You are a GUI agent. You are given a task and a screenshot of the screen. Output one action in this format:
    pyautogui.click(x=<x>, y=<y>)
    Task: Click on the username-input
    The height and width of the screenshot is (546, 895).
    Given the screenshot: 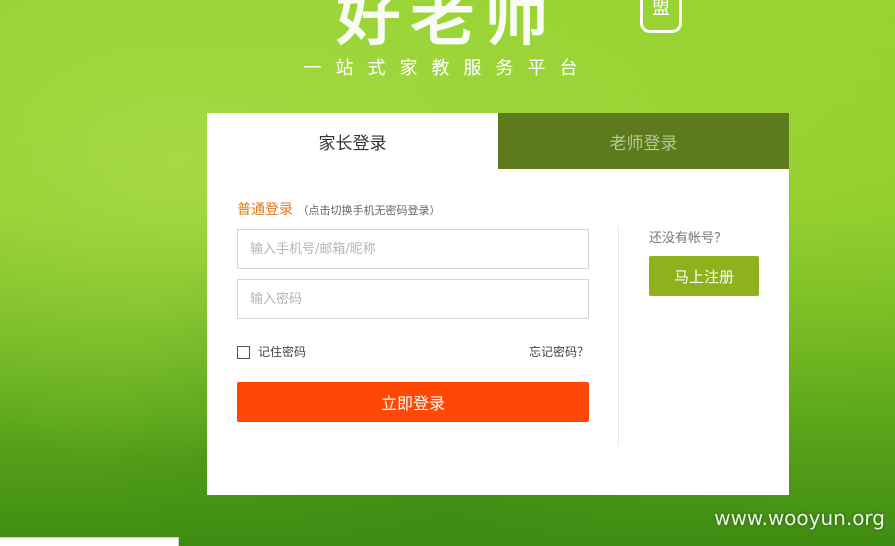 What is the action you would take?
    pyautogui.click(x=413, y=249)
    